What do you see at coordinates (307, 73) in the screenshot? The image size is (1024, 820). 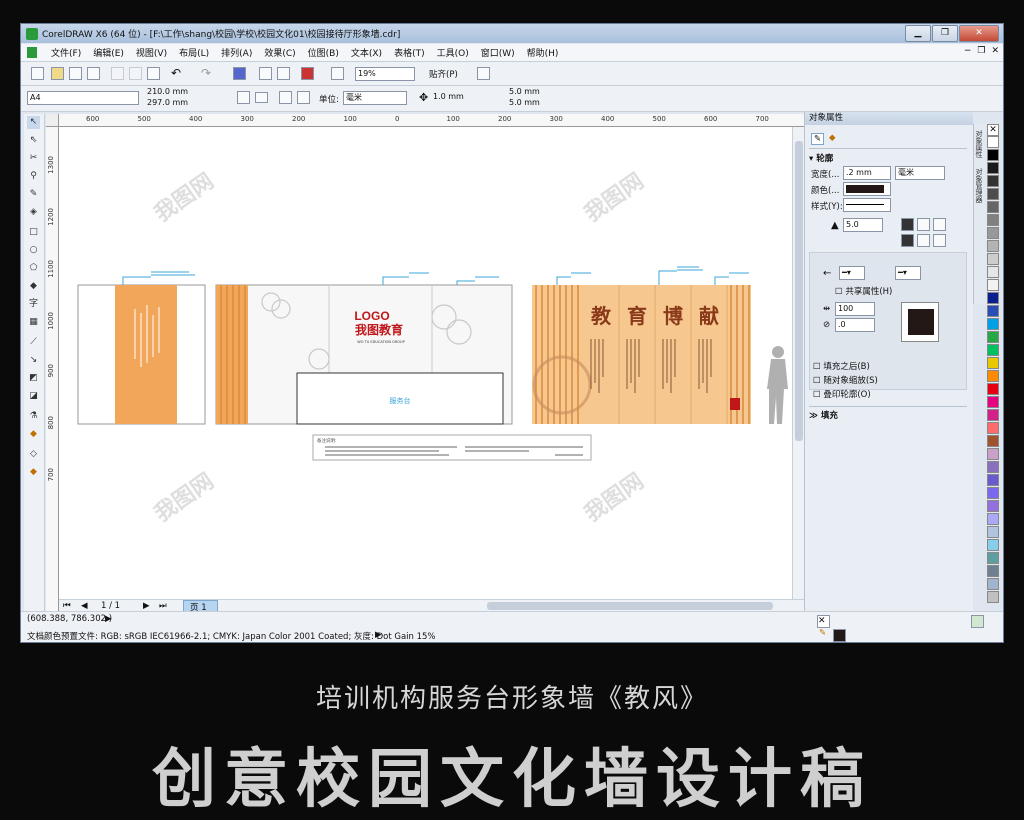 I see `publish-pdf-icon` at bounding box center [307, 73].